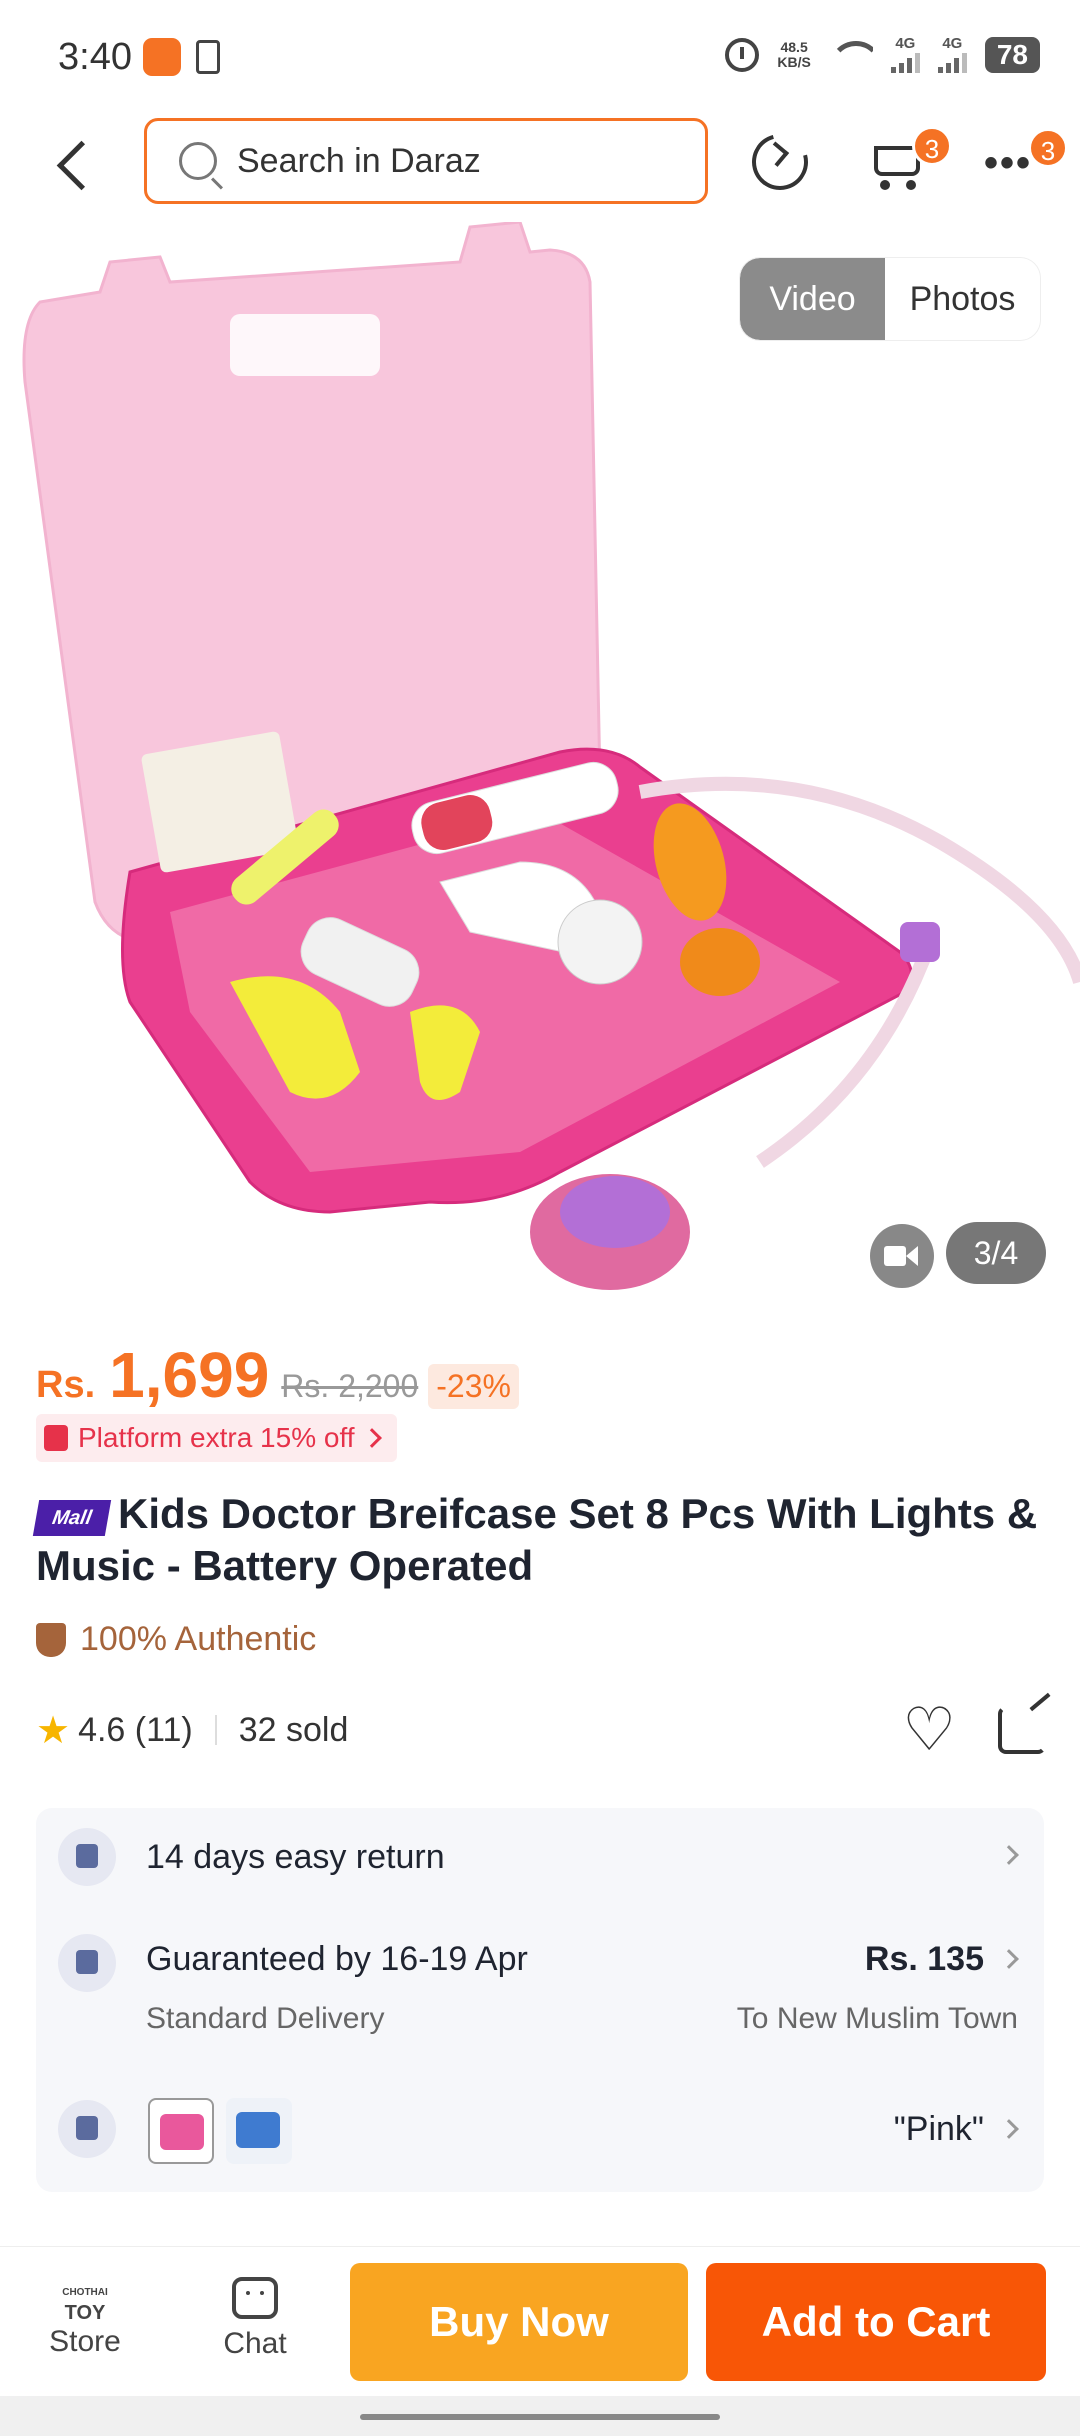 The width and height of the screenshot is (1080, 2436). I want to click on grid-icon, so click(87, 2129).